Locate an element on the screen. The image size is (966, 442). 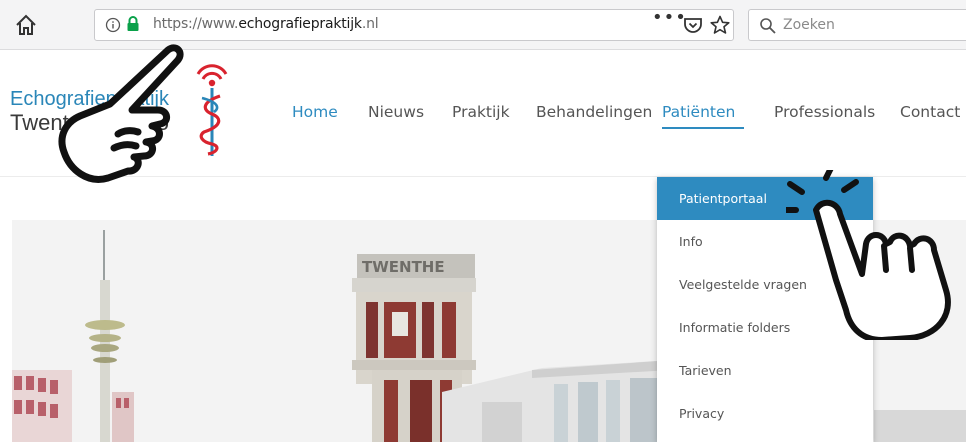
menu-item-privacy: Privacy is located at coordinates (765, 413).